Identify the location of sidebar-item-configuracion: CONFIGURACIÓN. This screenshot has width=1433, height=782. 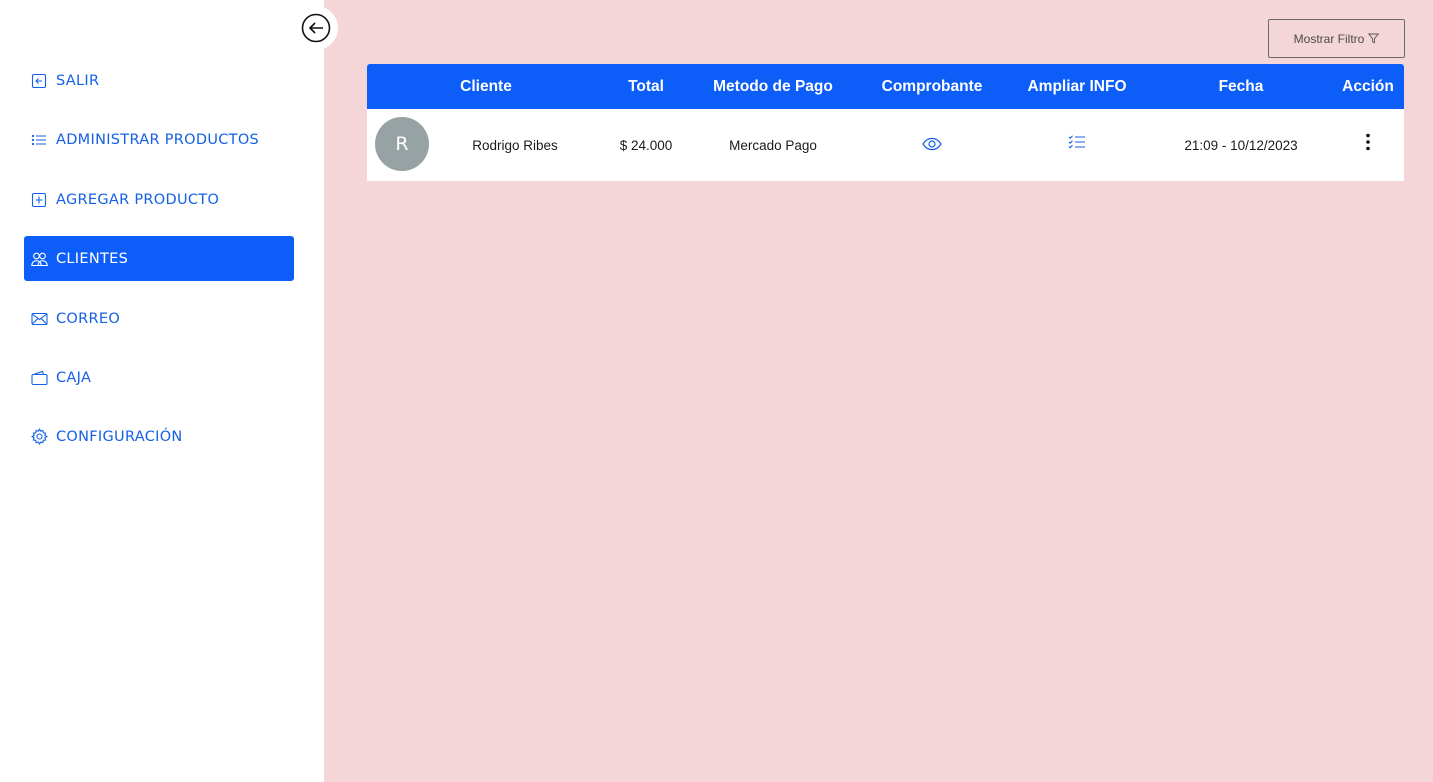
(159, 436).